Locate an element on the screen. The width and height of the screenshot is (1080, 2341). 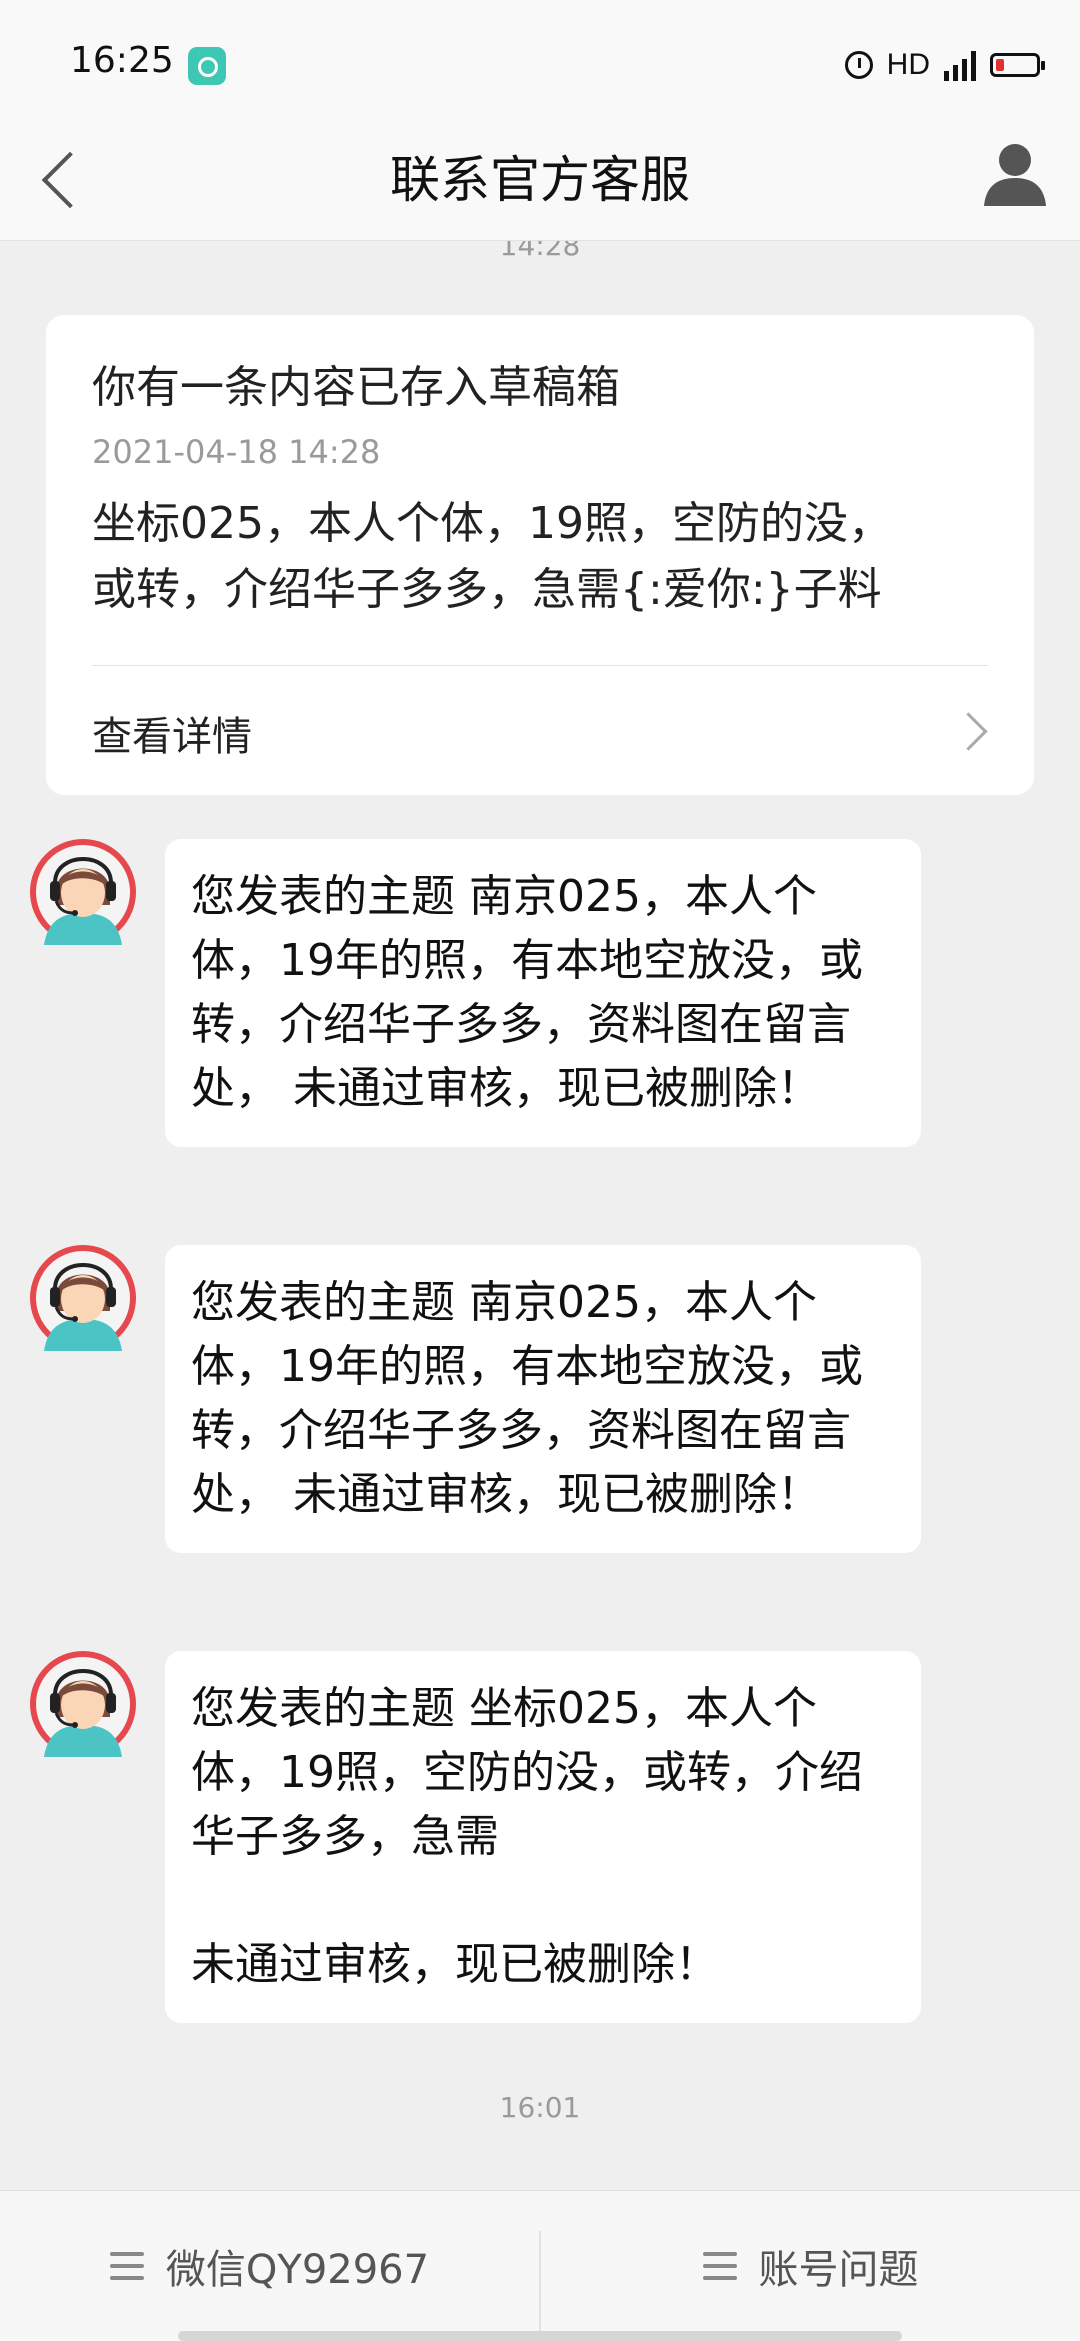
status-icons: HD is located at coordinates (944, 65).